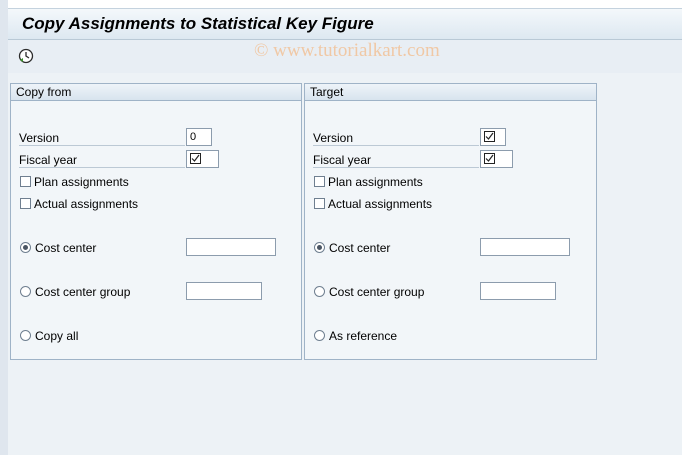  Describe the element at coordinates (450, 92) in the screenshot. I see `target-header: Target` at that location.